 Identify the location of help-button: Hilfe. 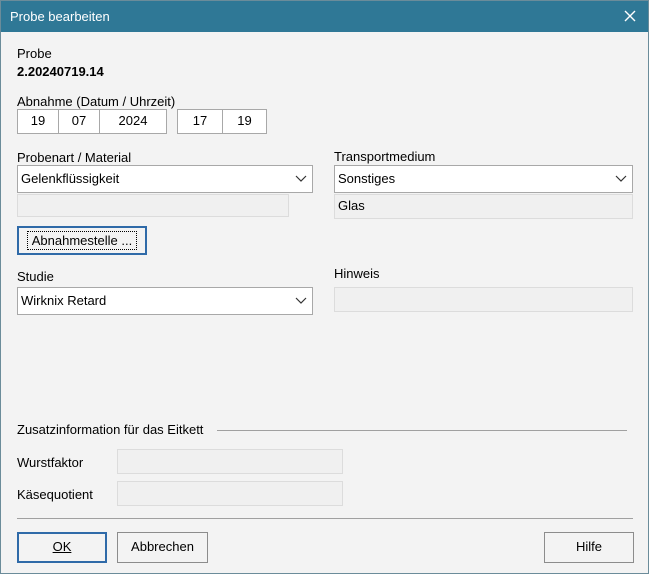
(589, 547).